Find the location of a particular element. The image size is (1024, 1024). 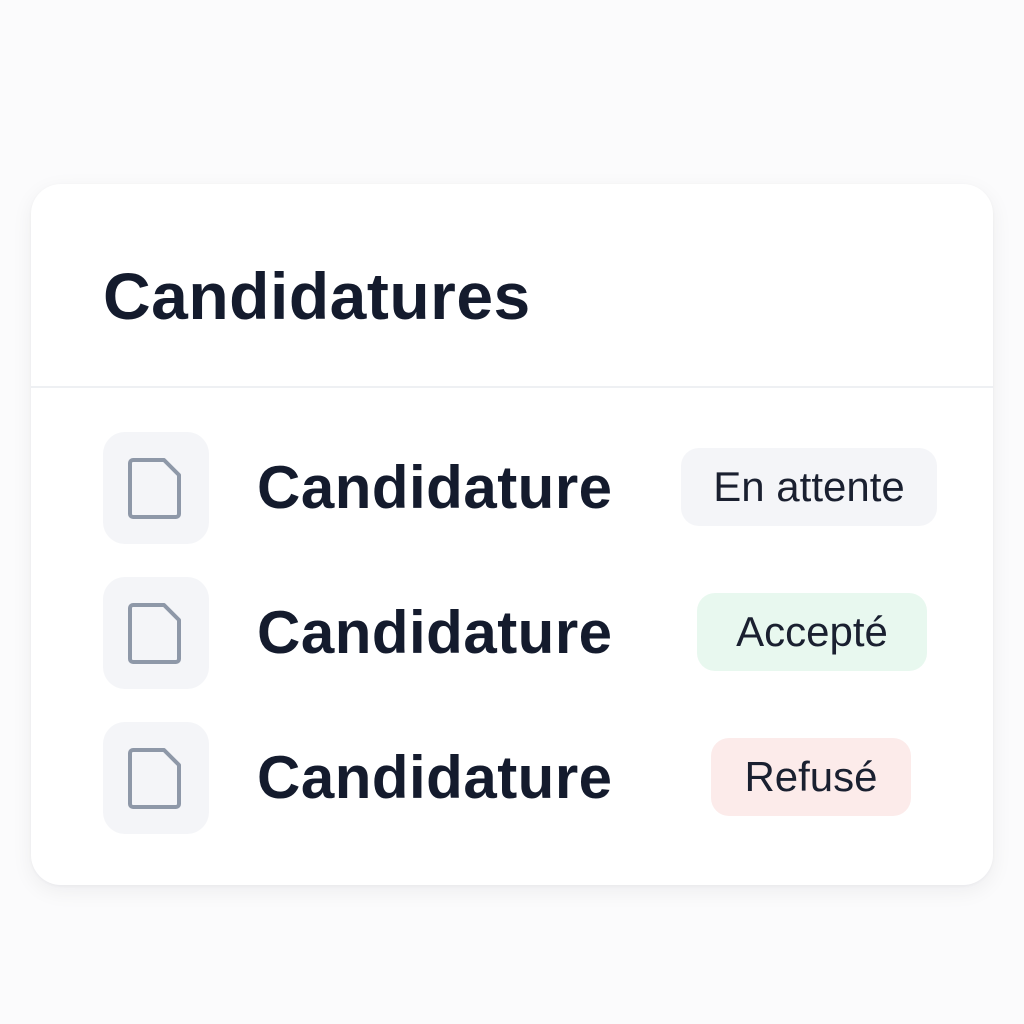

list-item: Candidature En attente is located at coordinates (521, 488).